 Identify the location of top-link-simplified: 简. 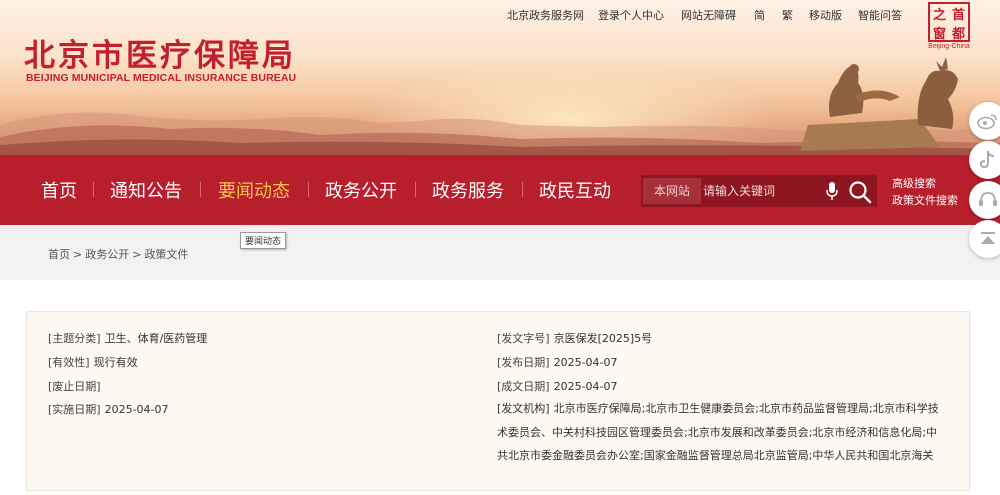
(759, 15).